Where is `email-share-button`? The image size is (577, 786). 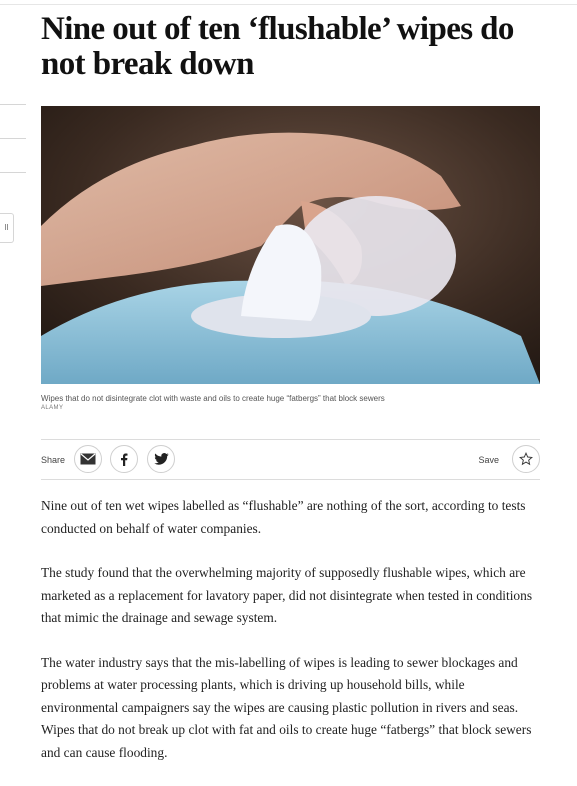 email-share-button is located at coordinates (88, 459).